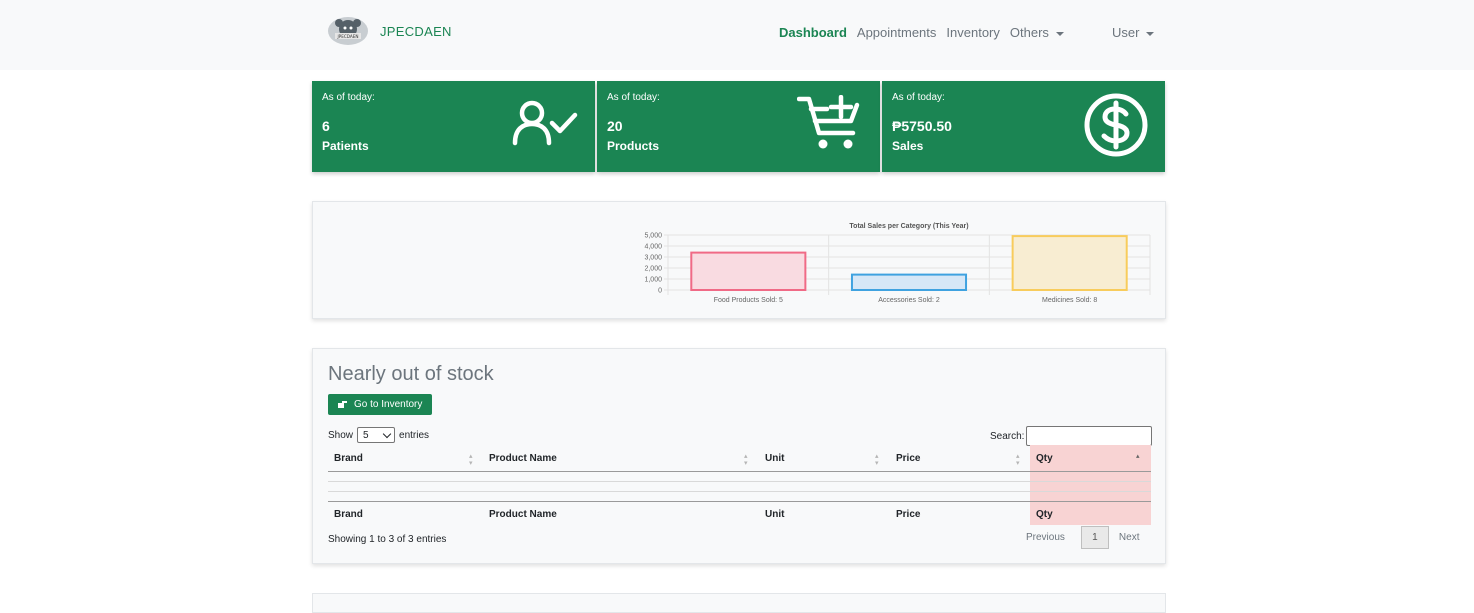  I want to click on card-value: ₱5750.50, so click(922, 126).